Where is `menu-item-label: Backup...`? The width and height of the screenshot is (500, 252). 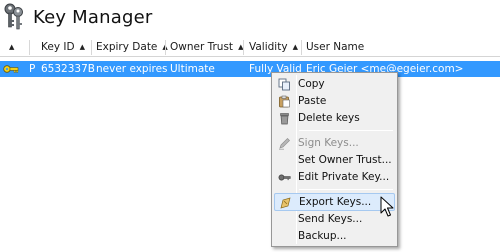 menu-item-label: Backup... is located at coordinates (322, 236).